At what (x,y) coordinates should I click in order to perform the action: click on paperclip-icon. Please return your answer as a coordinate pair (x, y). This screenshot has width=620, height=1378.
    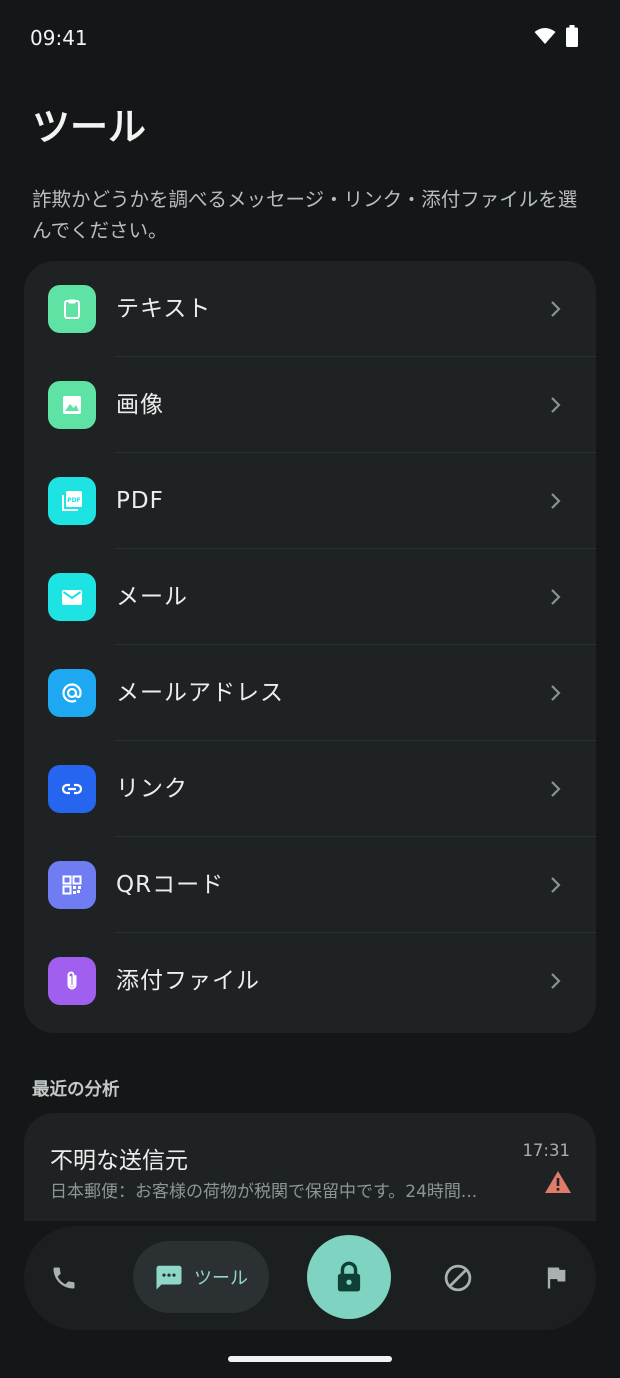
    Looking at the image, I should click on (72, 981).